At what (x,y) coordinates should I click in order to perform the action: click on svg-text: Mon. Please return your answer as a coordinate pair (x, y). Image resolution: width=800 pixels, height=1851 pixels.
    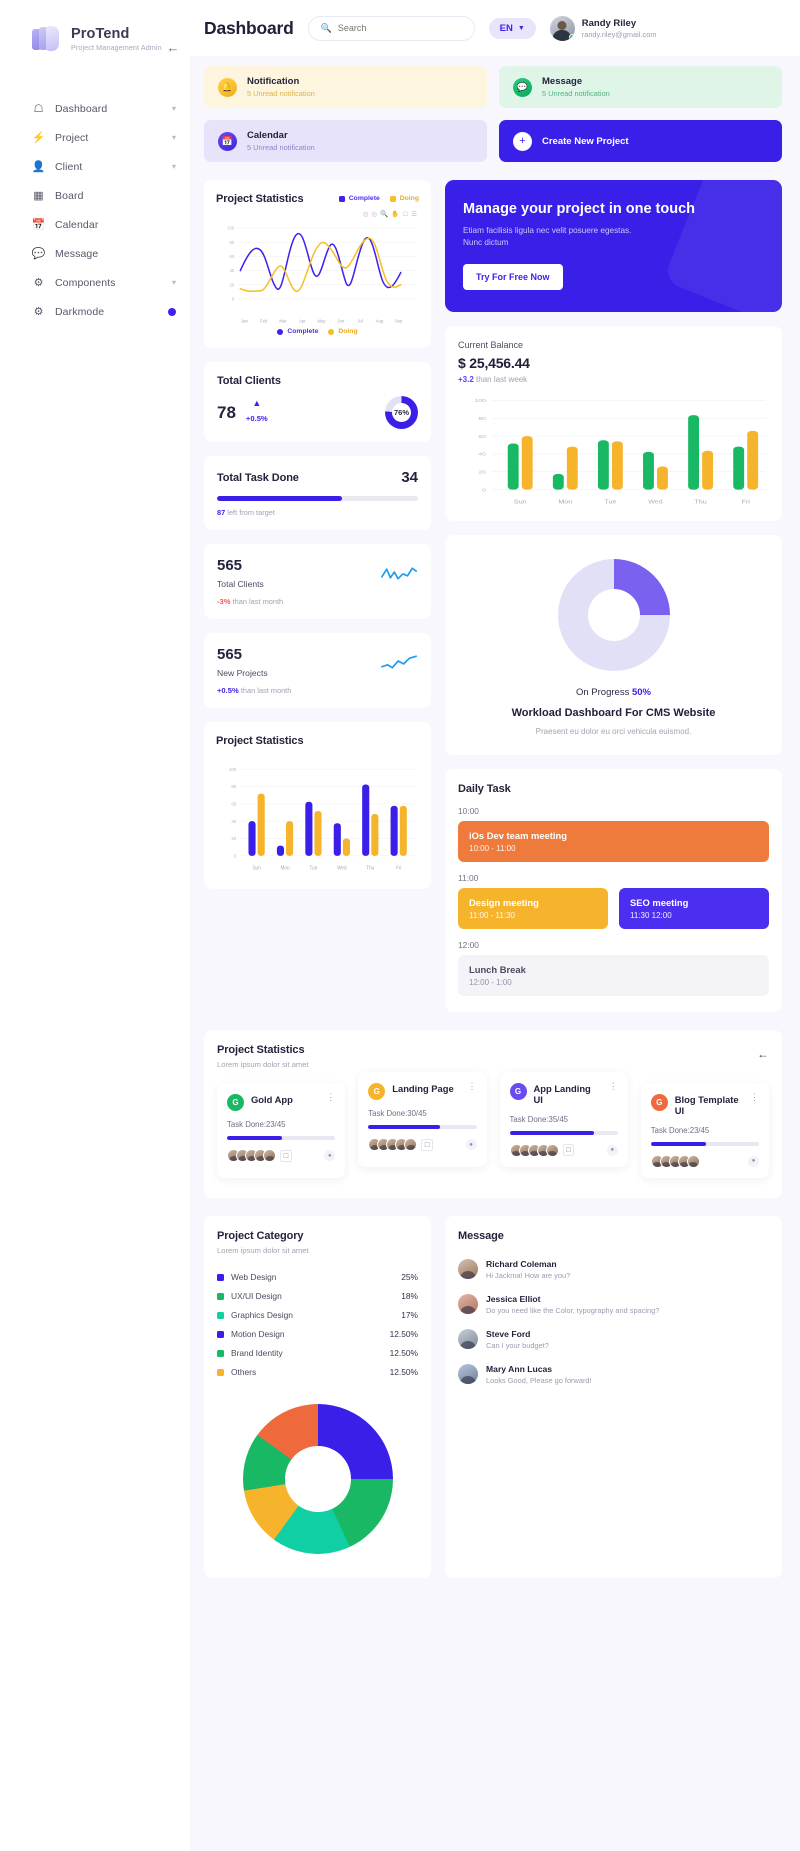
    Looking at the image, I should click on (284, 868).